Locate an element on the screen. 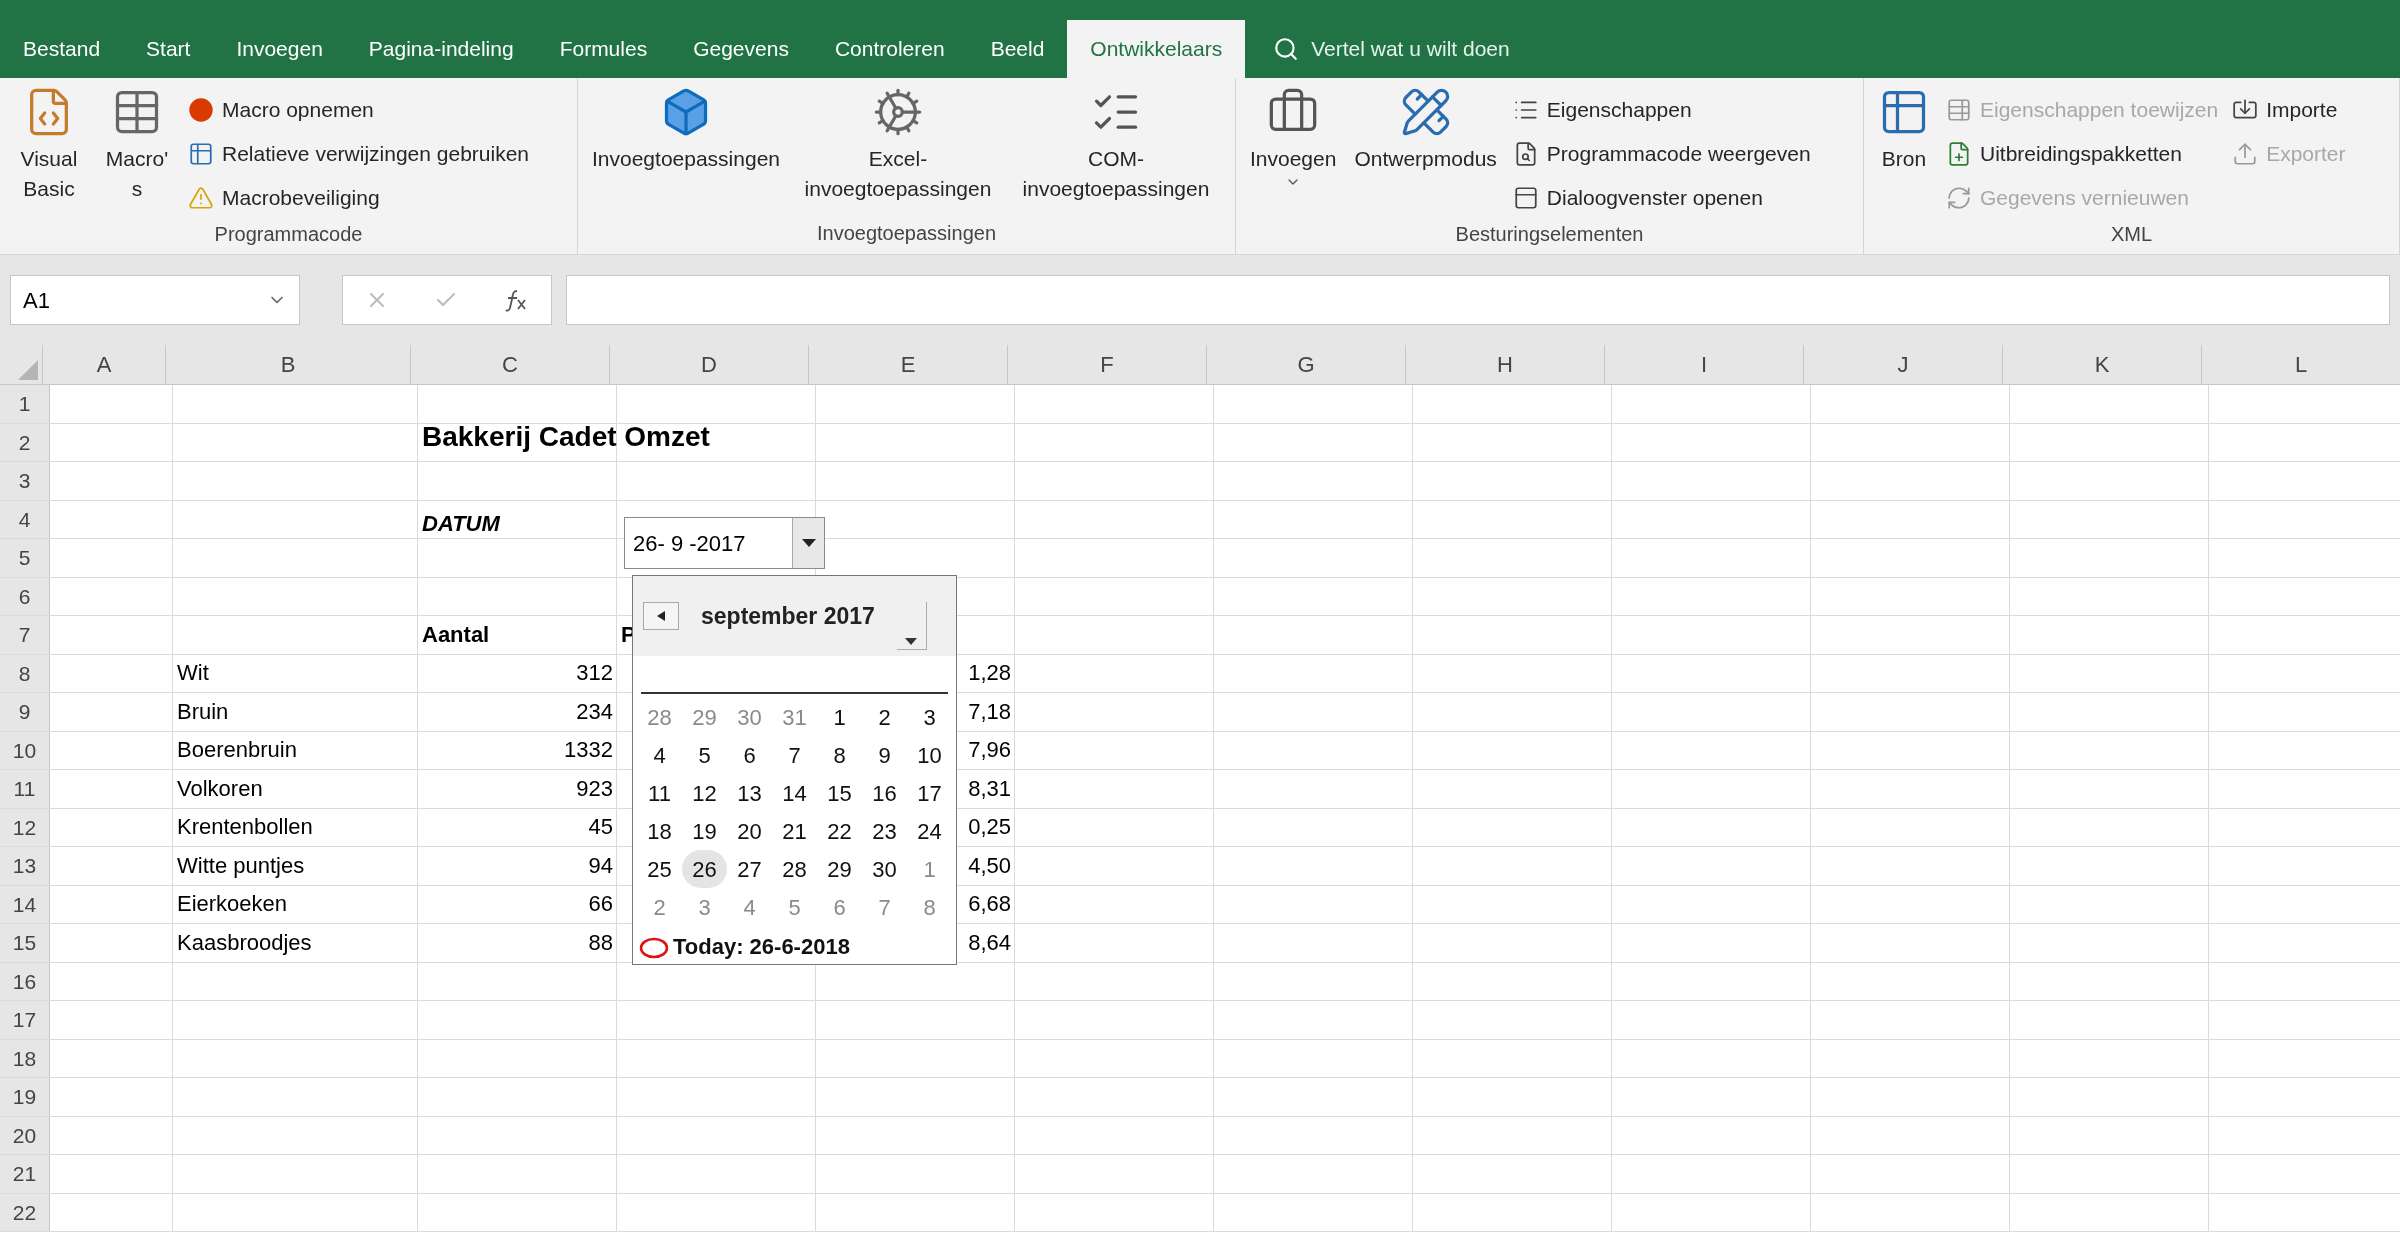  row-header: 13 is located at coordinates (25, 866).